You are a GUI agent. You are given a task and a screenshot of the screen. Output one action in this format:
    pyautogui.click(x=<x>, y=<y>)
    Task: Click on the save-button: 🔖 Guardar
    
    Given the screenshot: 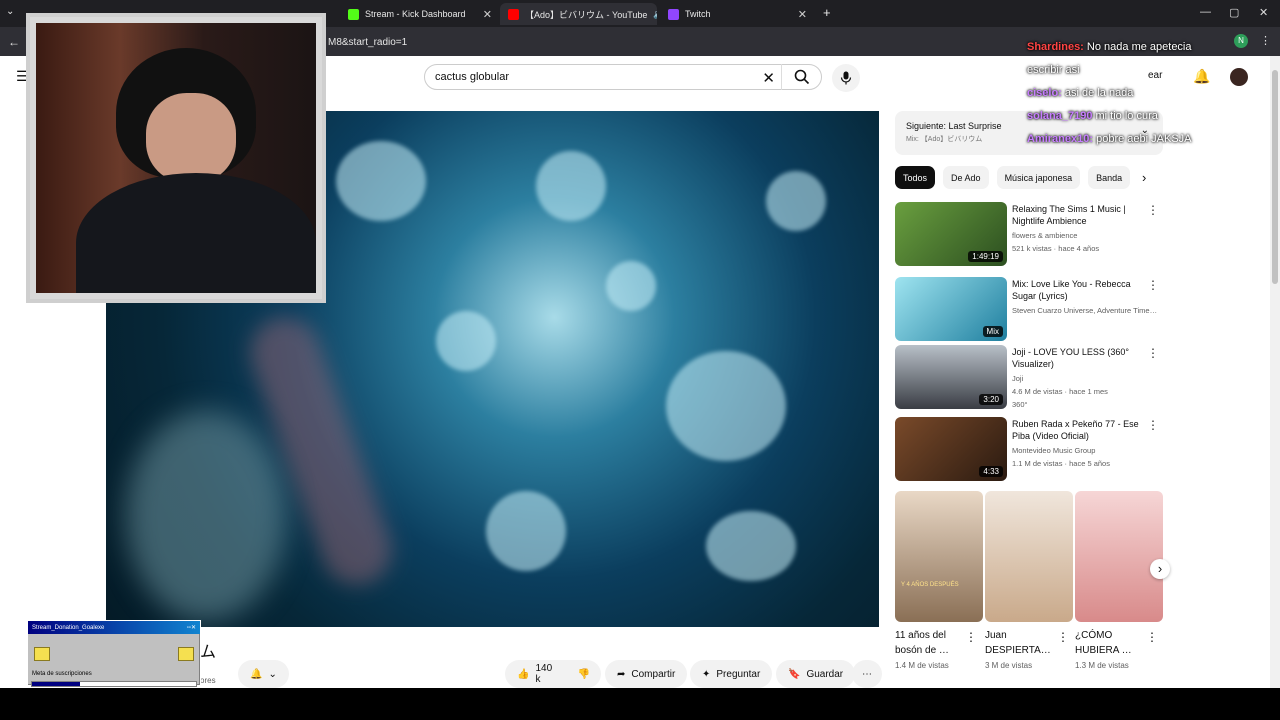 What is the action you would take?
    pyautogui.click(x=816, y=674)
    